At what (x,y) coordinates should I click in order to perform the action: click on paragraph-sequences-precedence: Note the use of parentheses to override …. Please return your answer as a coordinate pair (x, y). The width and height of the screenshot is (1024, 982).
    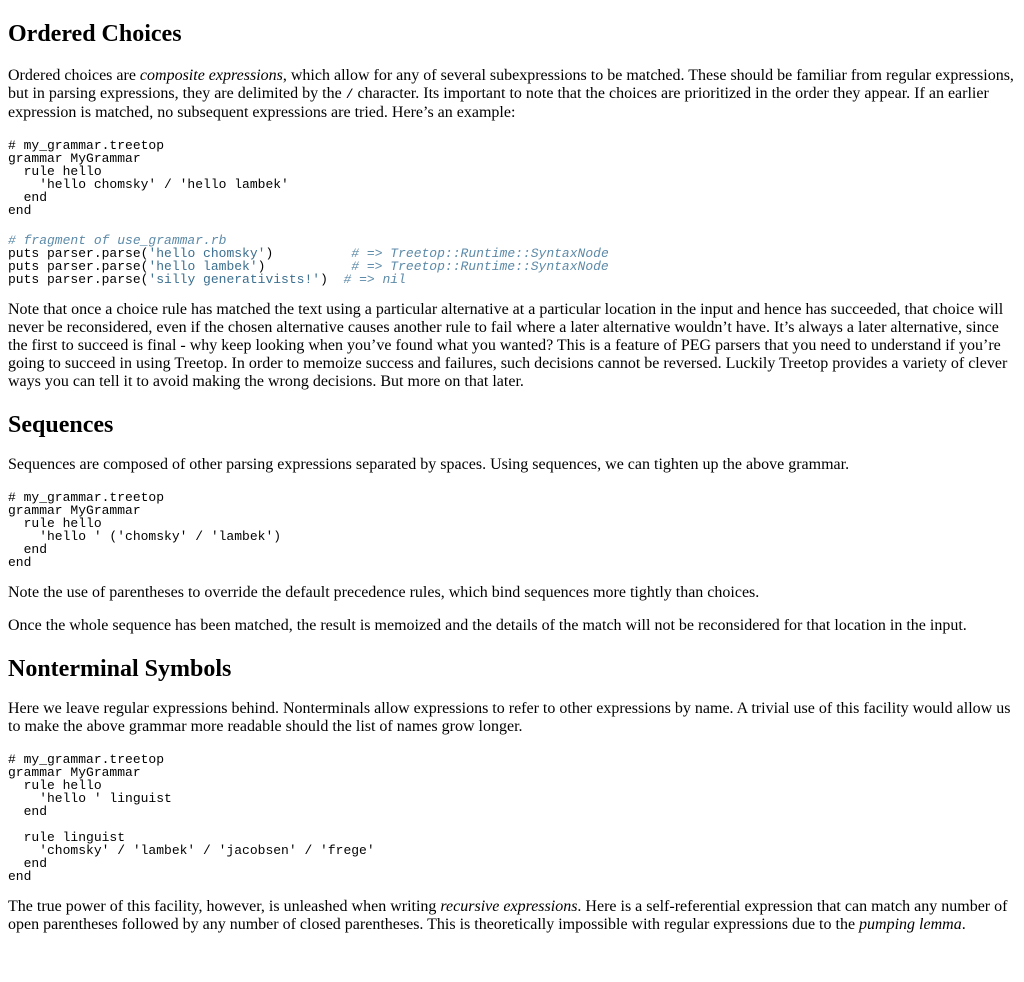
    Looking at the image, I should click on (384, 592).